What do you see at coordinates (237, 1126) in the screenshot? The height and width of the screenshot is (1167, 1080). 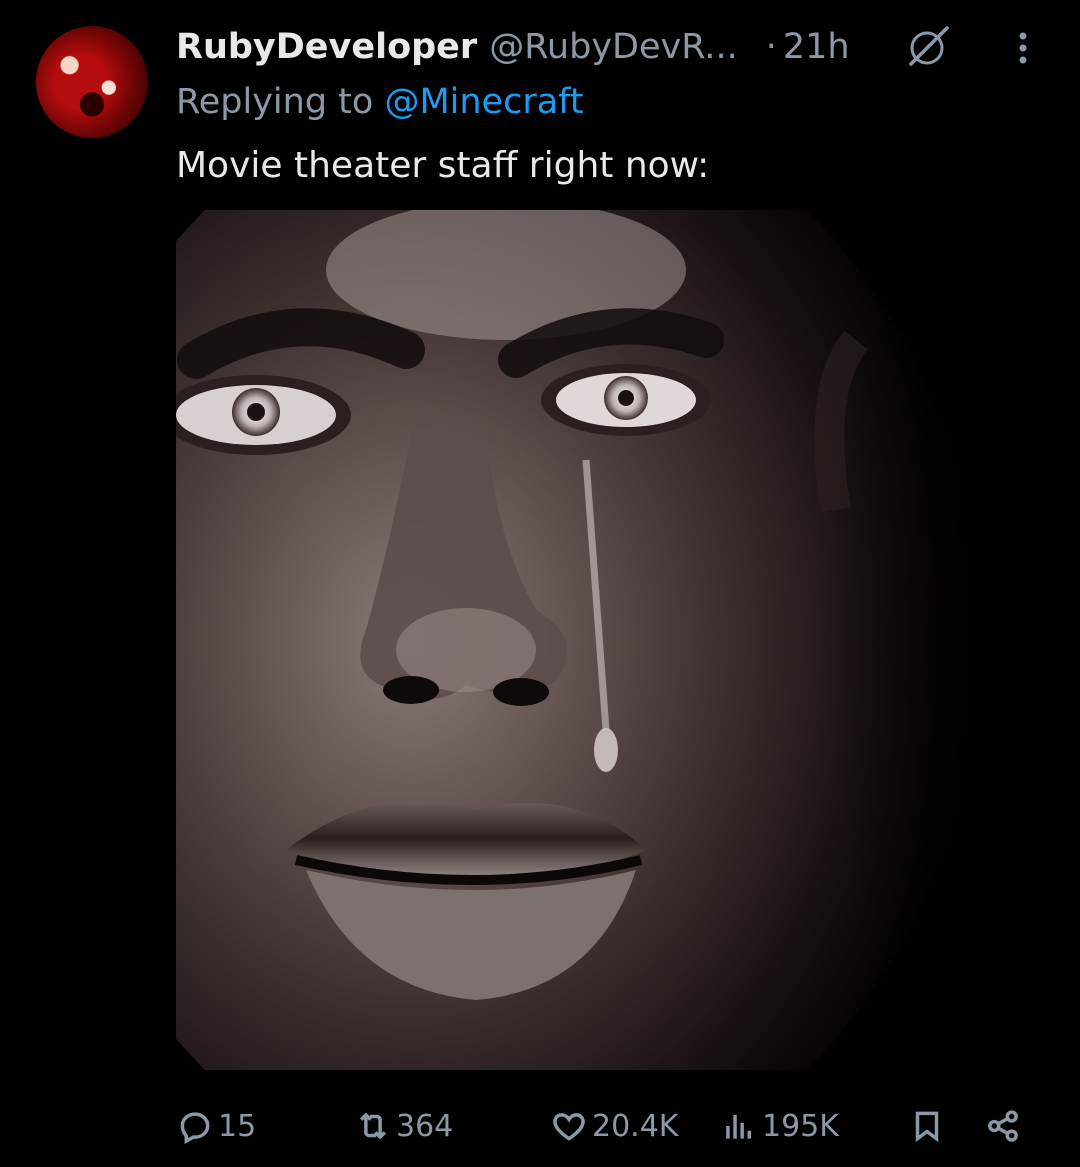 I see `reply-count: 15` at bounding box center [237, 1126].